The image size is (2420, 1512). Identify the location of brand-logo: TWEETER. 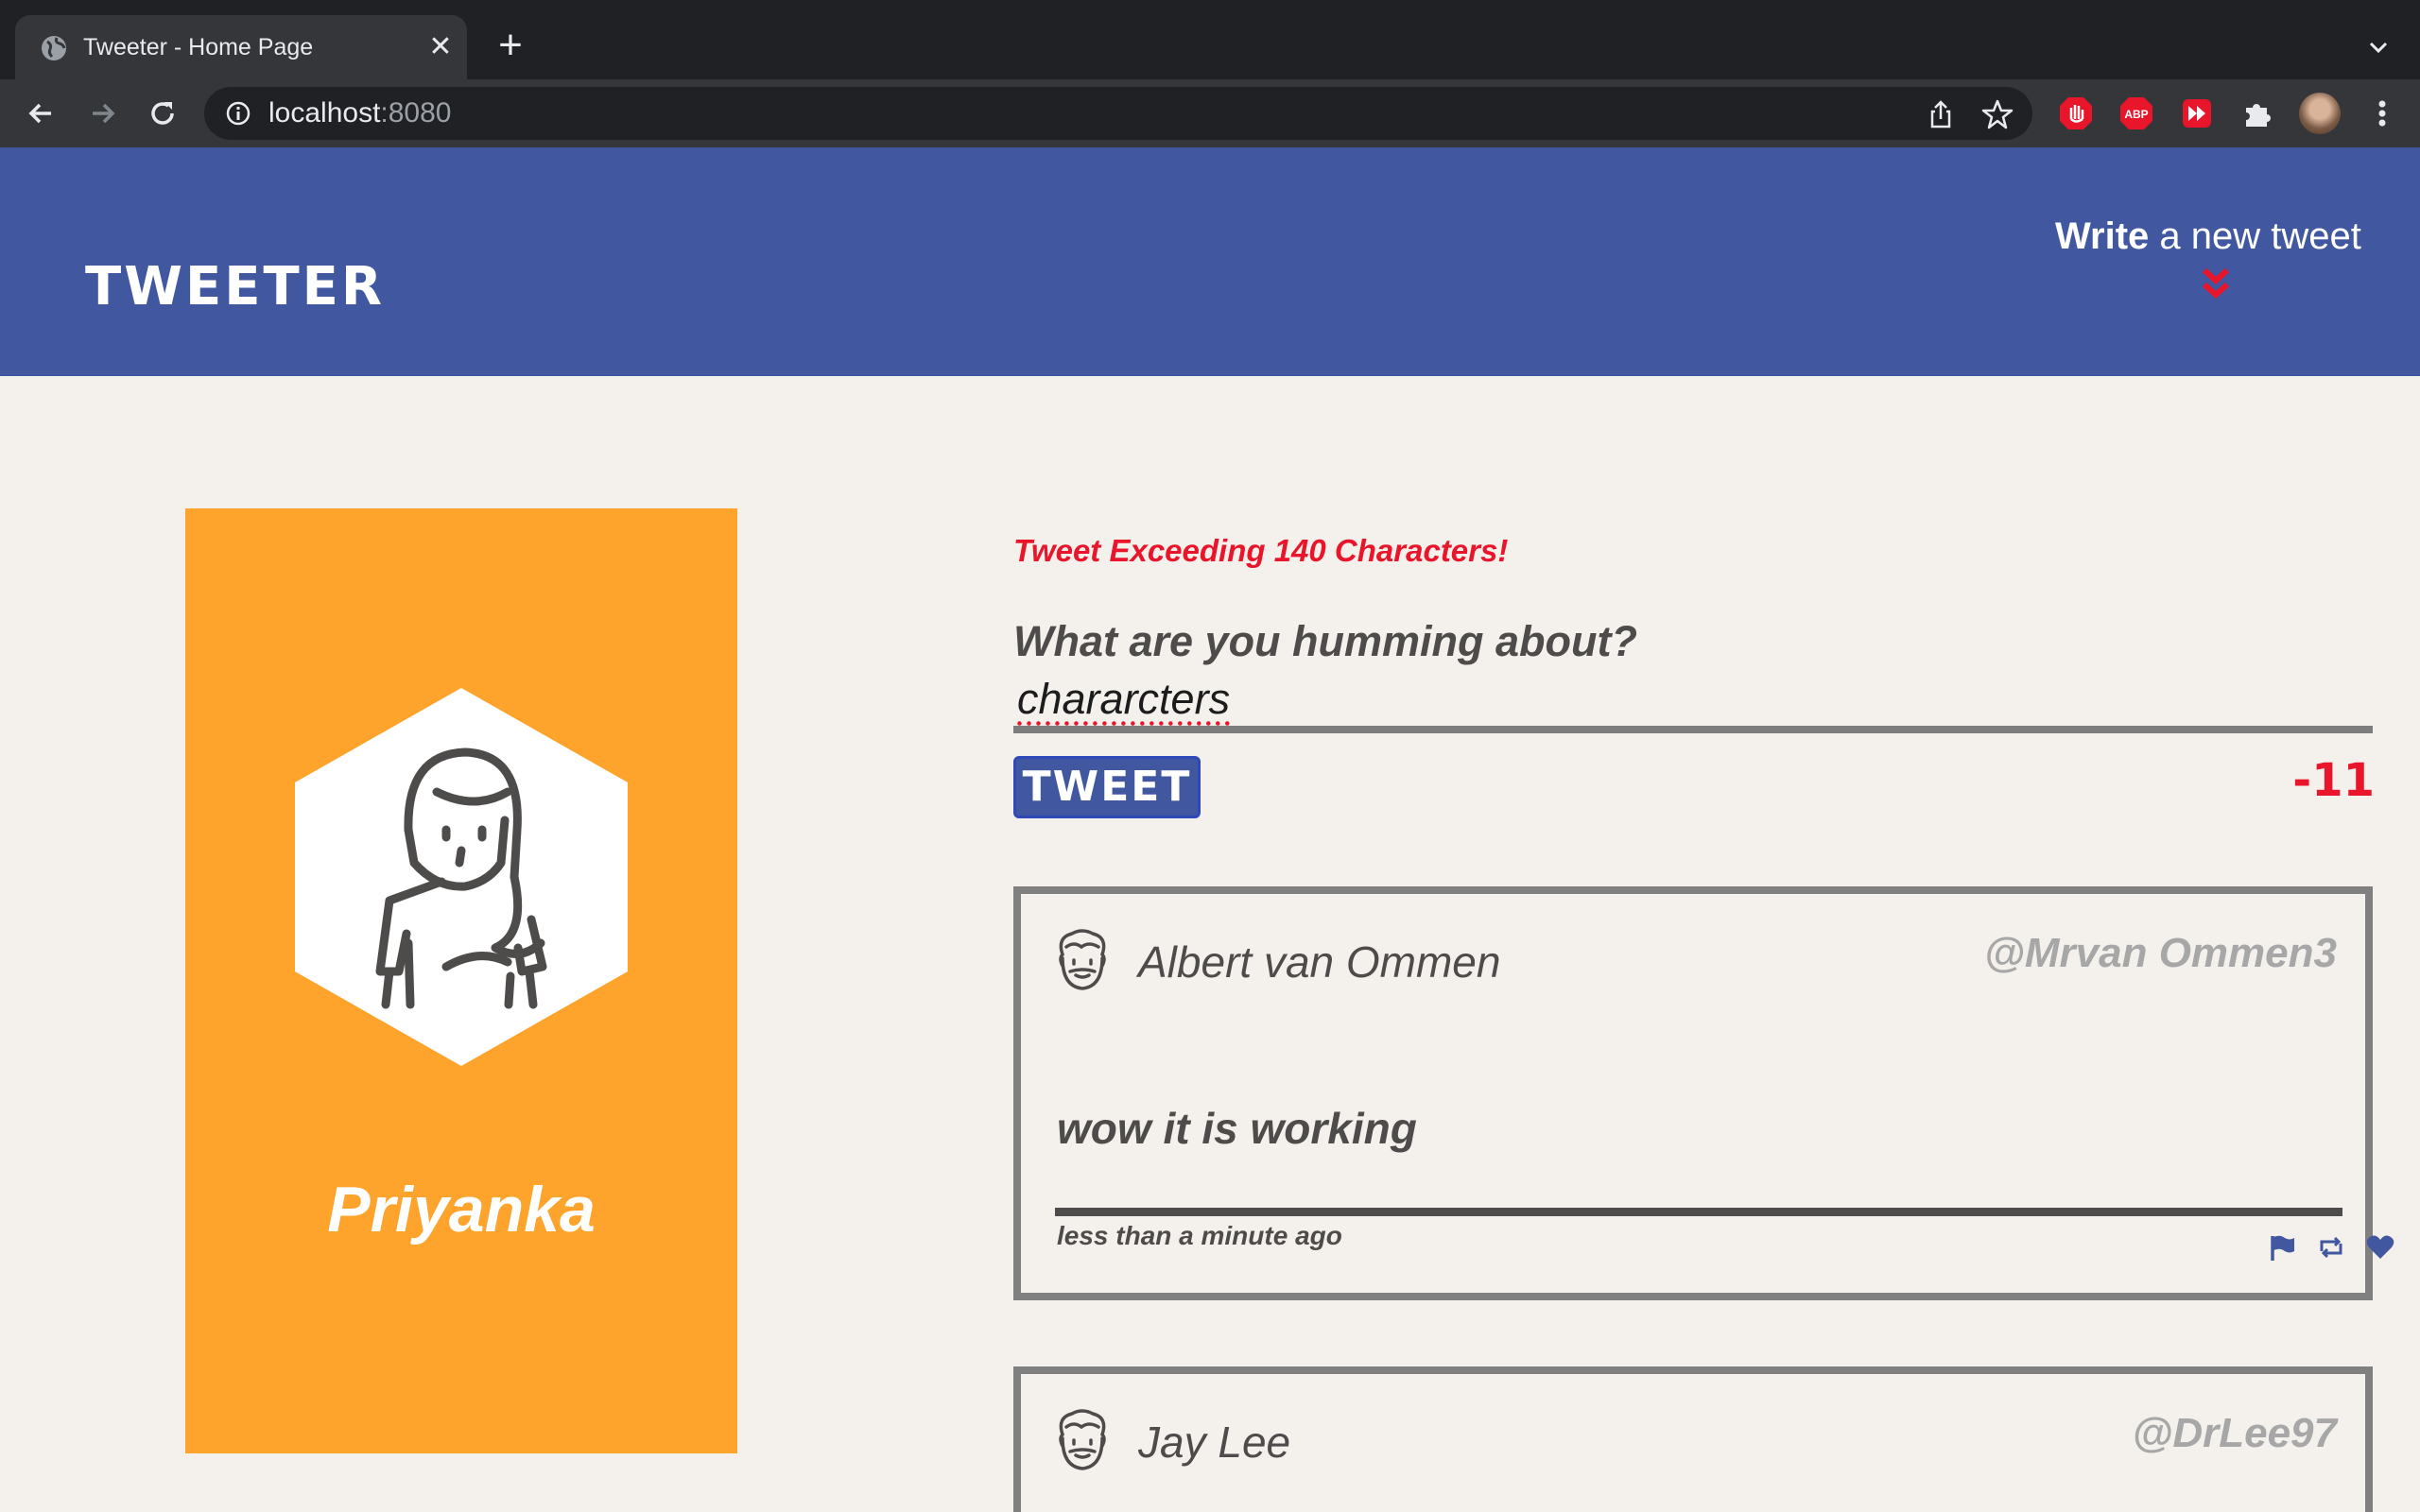
(235, 287).